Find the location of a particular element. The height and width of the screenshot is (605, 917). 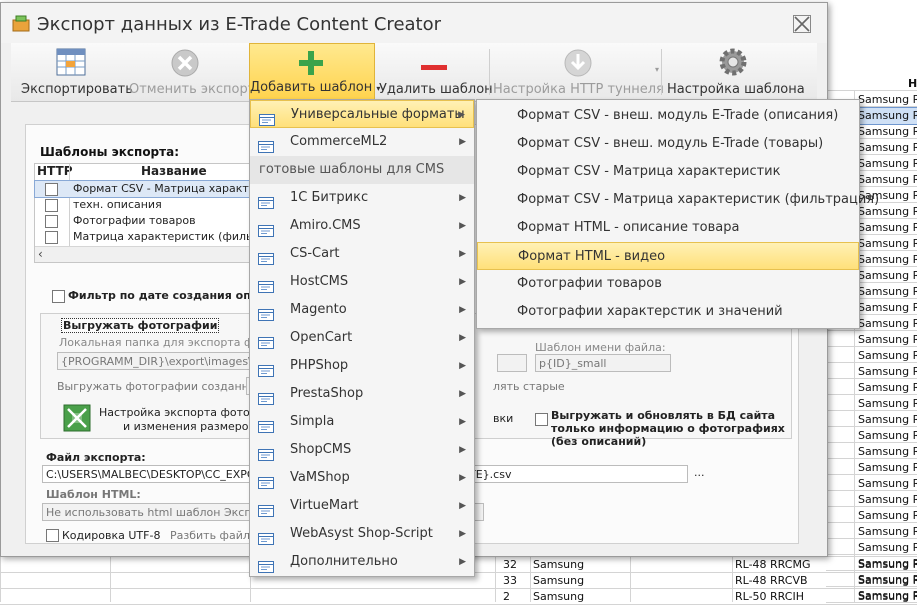

menu-item-cms: Amiro.CMS ▶ is located at coordinates (362, 226).